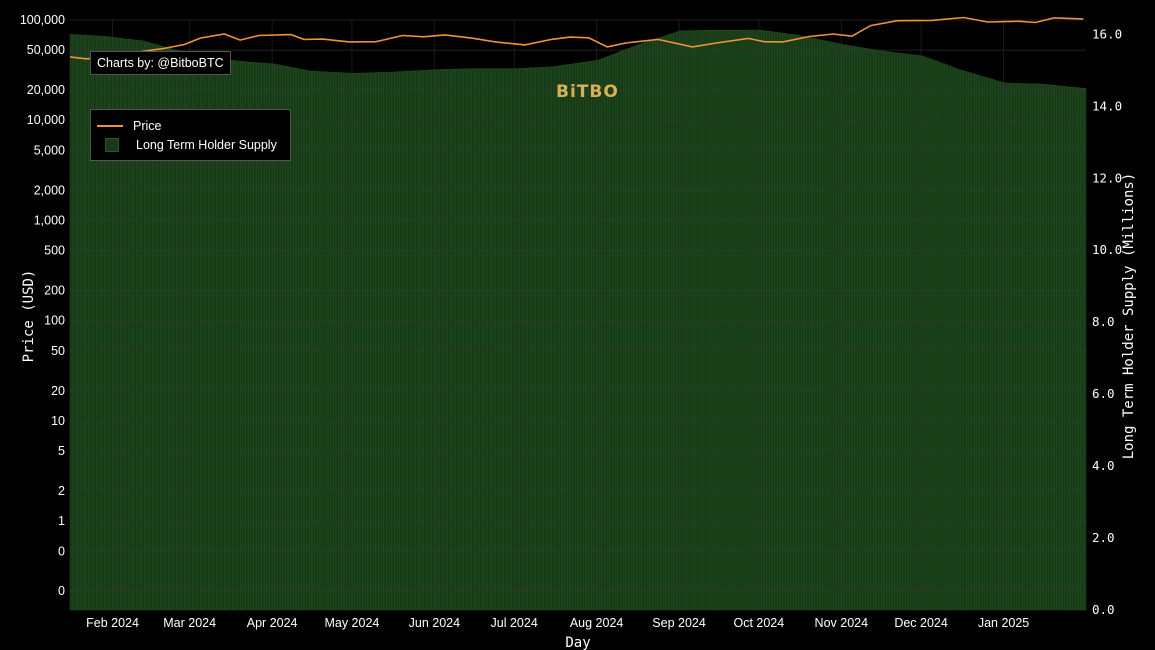 The width and height of the screenshot is (1155, 650). Describe the element at coordinates (758, 623) in the screenshot. I see `x-tick-label: Oct 2024` at that location.